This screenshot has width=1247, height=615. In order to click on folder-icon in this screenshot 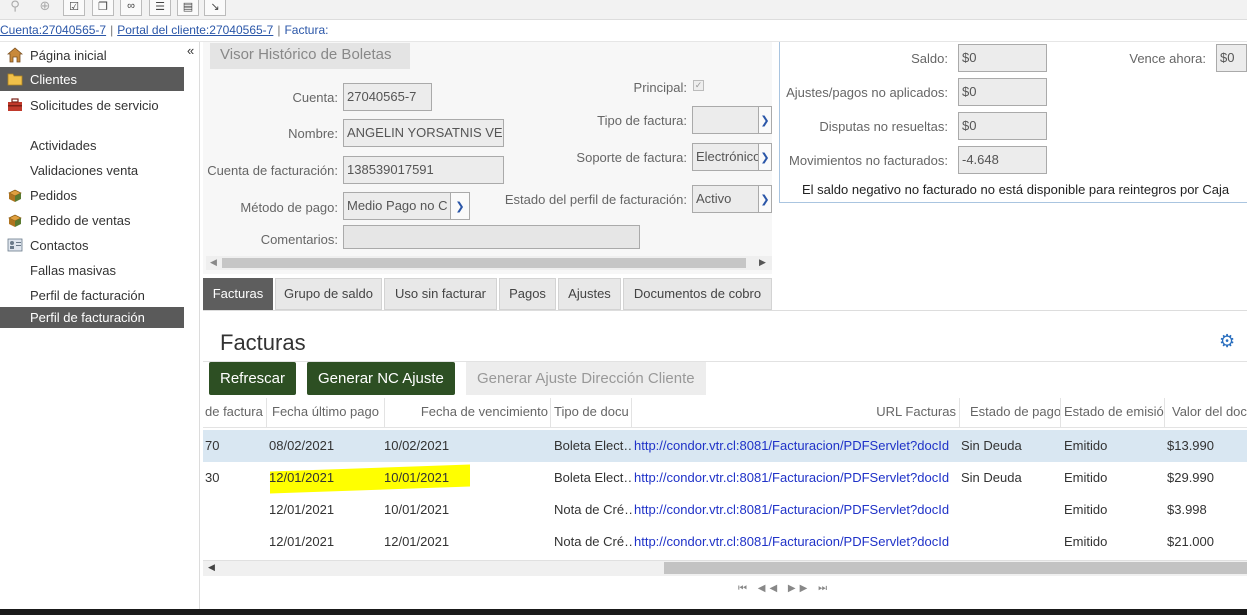, I will do `click(15, 79)`.